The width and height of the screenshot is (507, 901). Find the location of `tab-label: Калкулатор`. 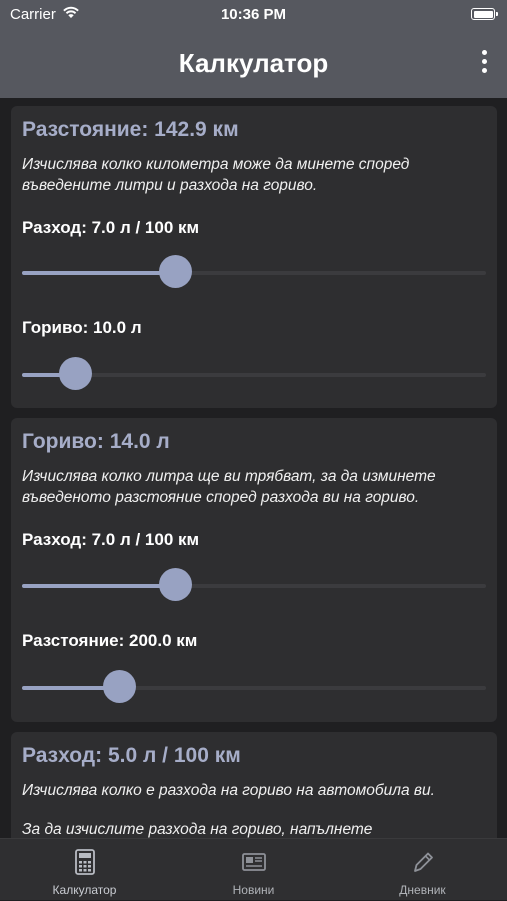

tab-label: Калкулатор is located at coordinates (84, 890).